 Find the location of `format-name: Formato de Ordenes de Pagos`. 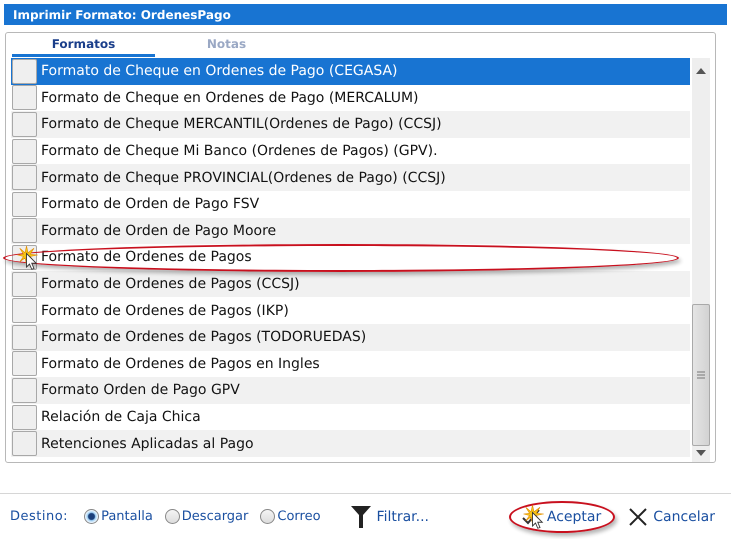

format-name: Formato de Ordenes de Pagos is located at coordinates (146, 257).